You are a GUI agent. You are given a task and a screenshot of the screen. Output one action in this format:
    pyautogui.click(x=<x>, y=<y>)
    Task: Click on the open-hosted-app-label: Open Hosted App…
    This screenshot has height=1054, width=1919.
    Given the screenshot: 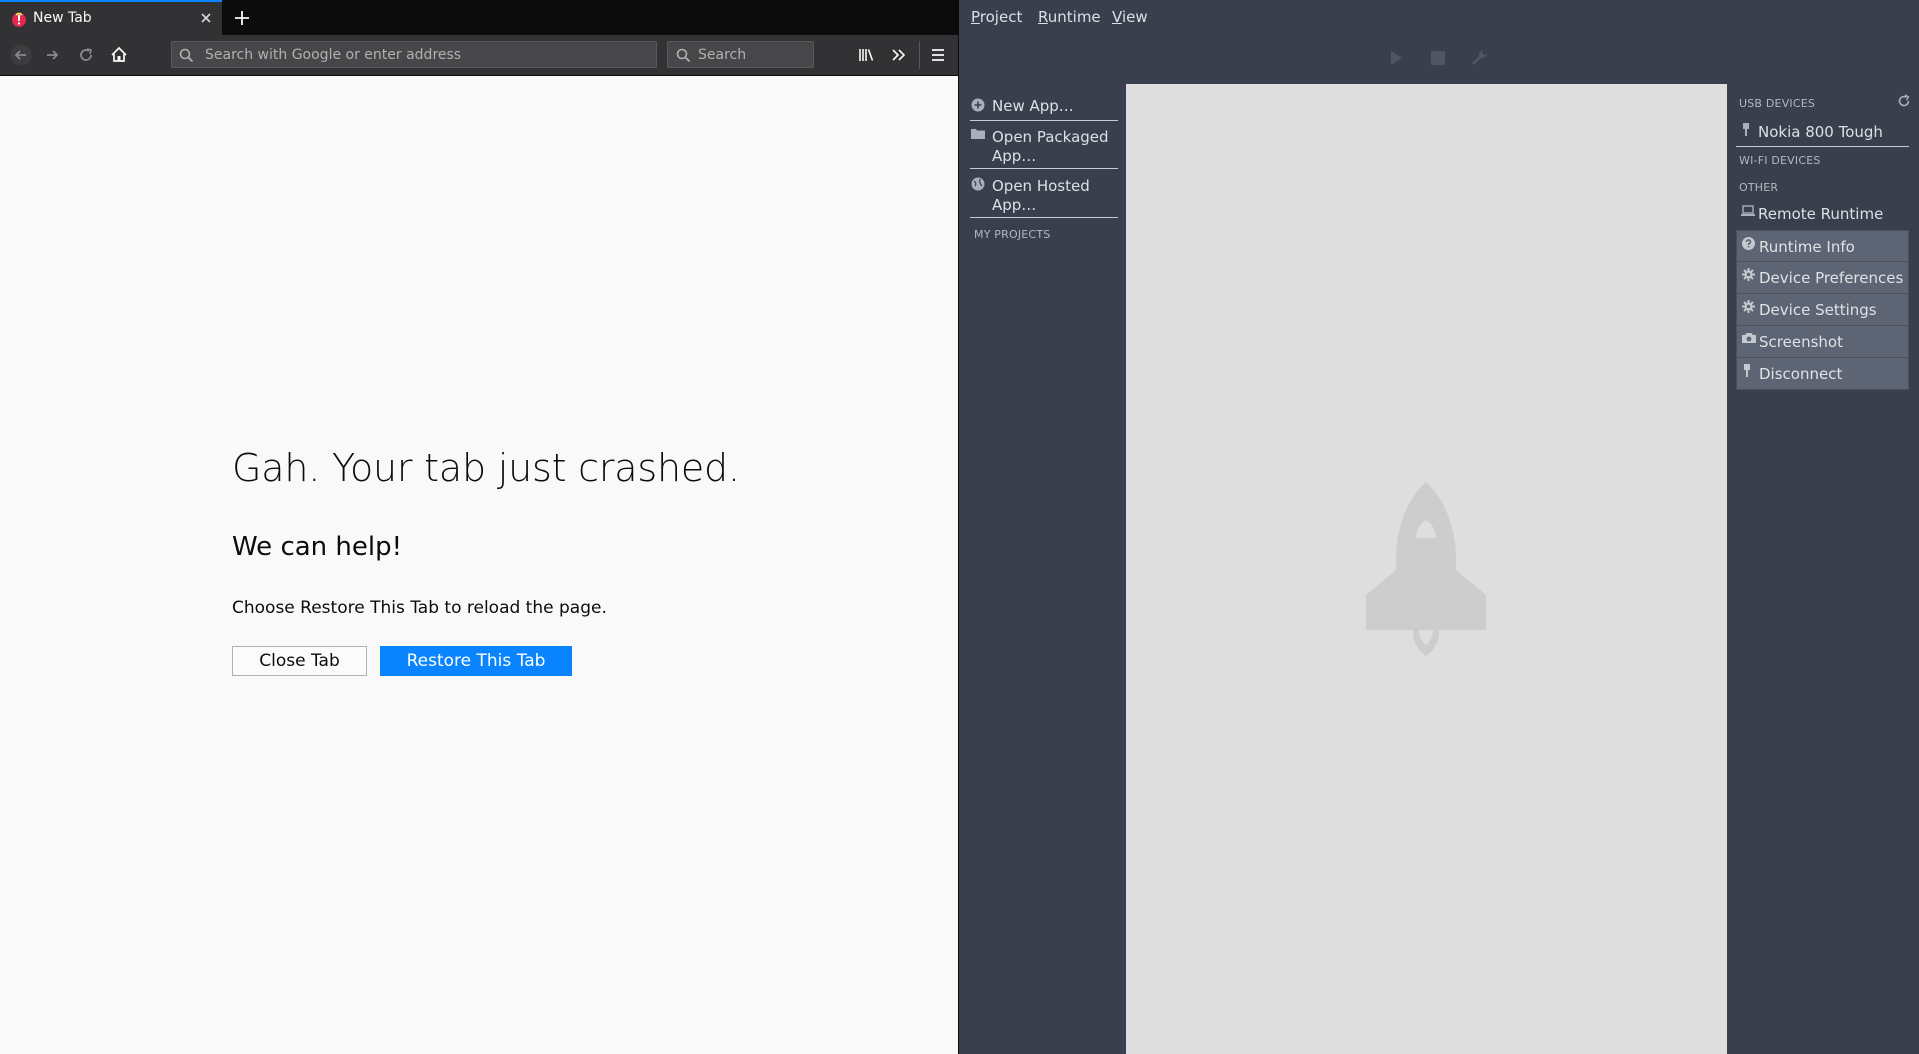 What is the action you would take?
    pyautogui.click(x=1041, y=195)
    